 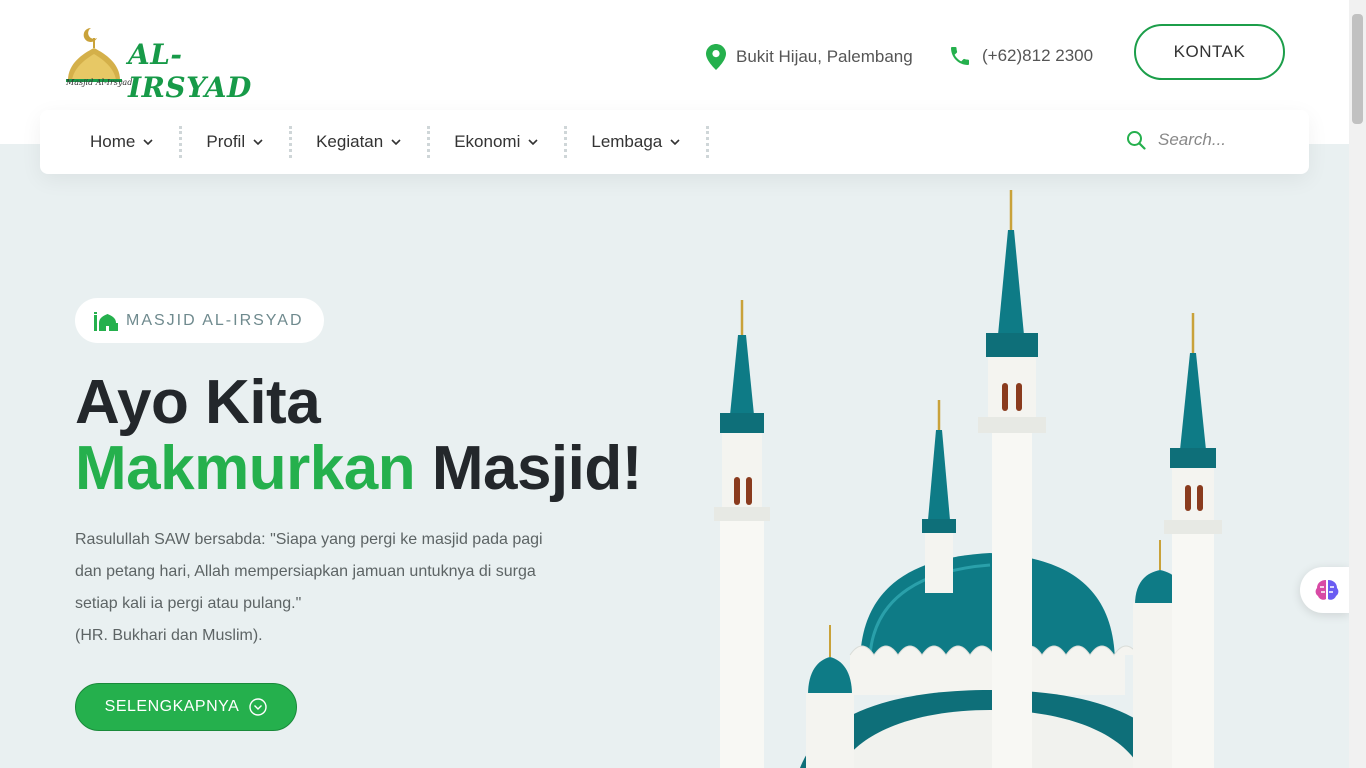 What do you see at coordinates (106, 321) in the screenshot?
I see `mosque-icon` at bounding box center [106, 321].